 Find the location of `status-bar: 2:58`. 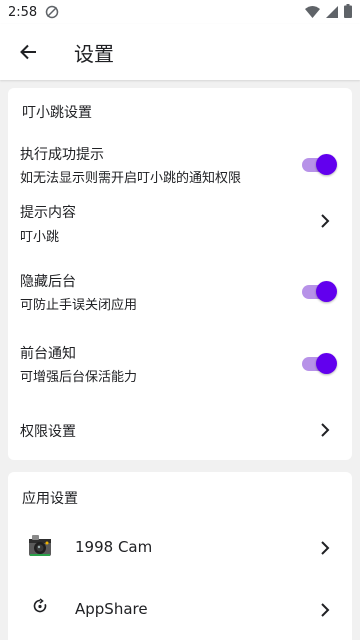

status-bar: 2:58 is located at coordinates (180, 12).